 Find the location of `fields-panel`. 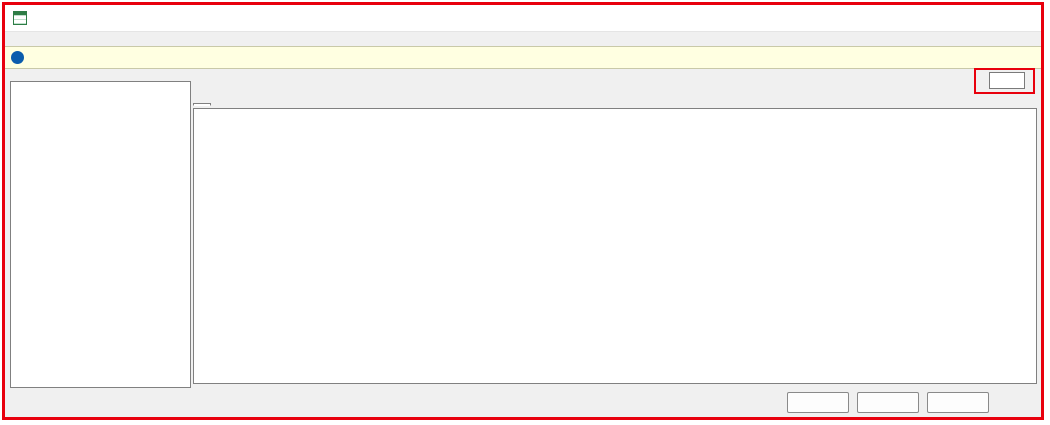

fields-panel is located at coordinates (98, 229).